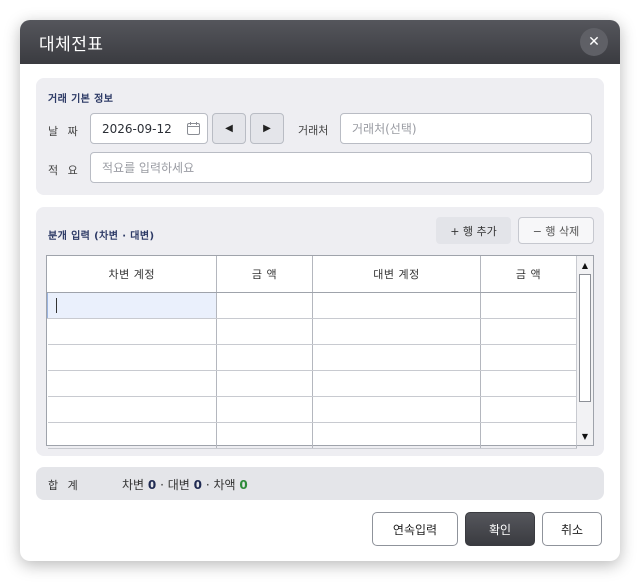 This screenshot has width=640, height=586. Describe the element at coordinates (133, 485) in the screenshot. I see `debit-total-label: 차변` at that location.